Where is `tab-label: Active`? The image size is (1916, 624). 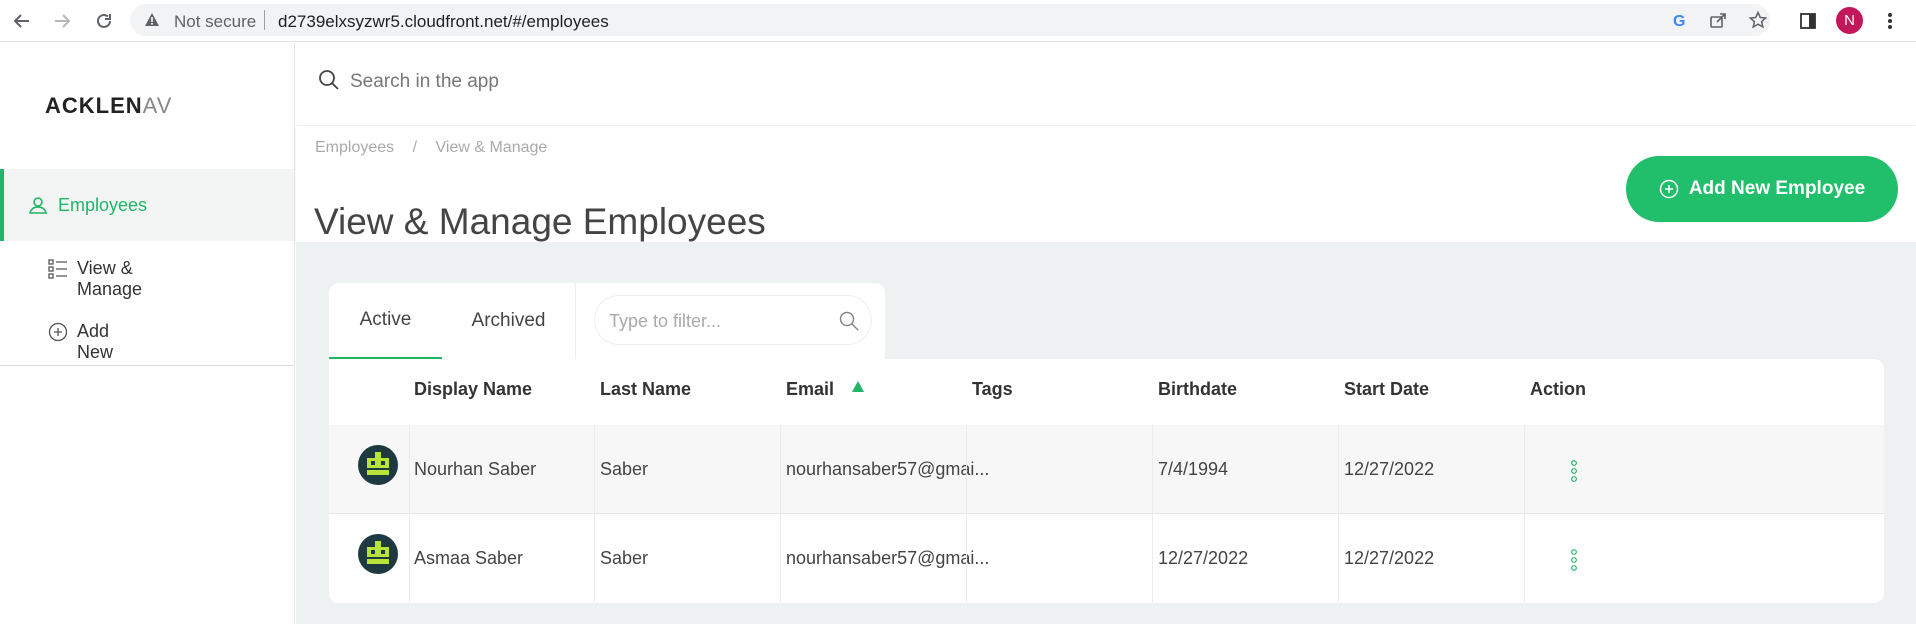
tab-label: Active is located at coordinates (385, 319).